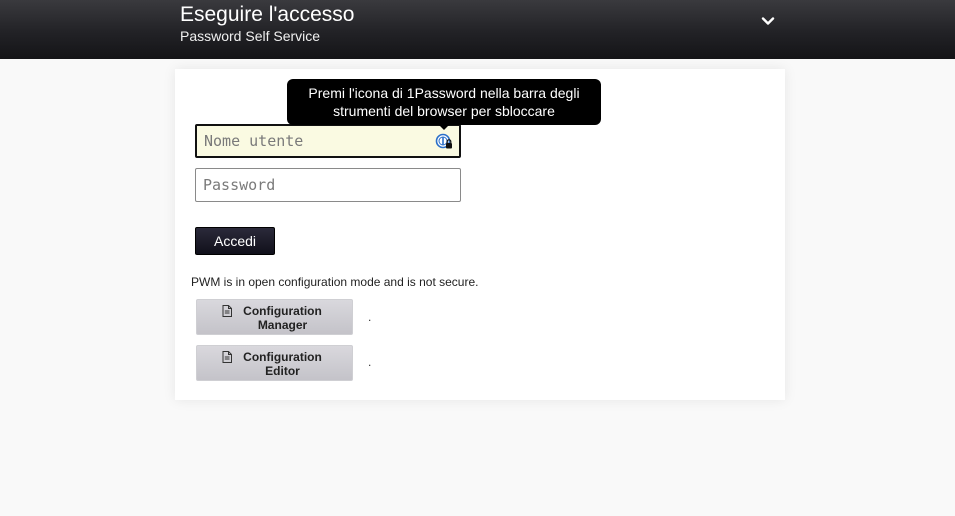 The height and width of the screenshot is (516, 955). I want to click on password-input, so click(328, 185).